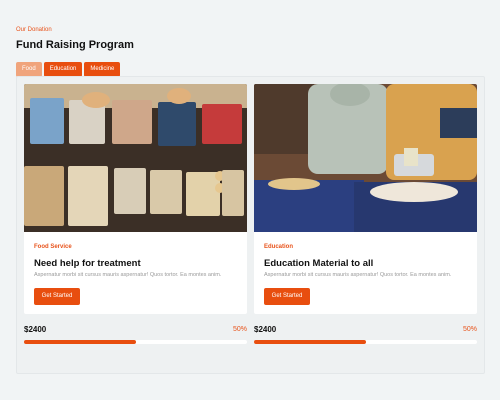 This screenshot has height=400, width=500. I want to click on card-title: Education Material to all, so click(319, 263).